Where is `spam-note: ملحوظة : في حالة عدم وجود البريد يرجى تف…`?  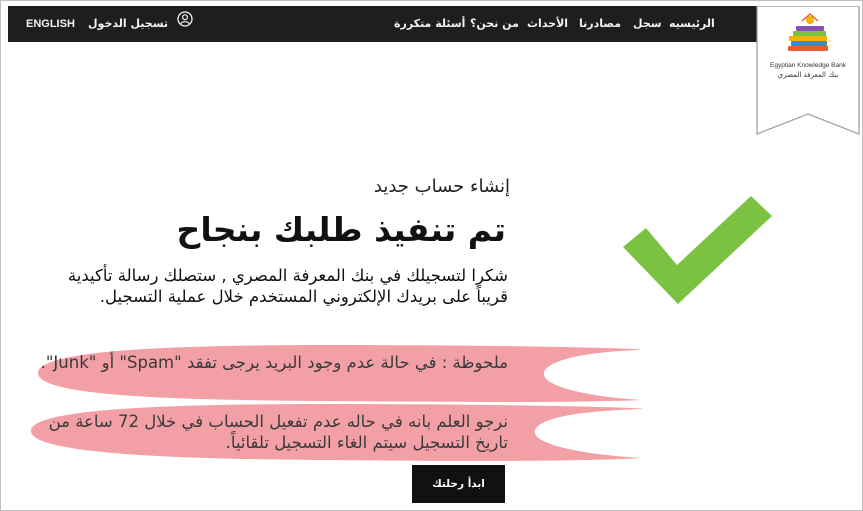 spam-note: ملحوظة : في حالة عدم وجود البريد يرجى تف… is located at coordinates (274, 362).